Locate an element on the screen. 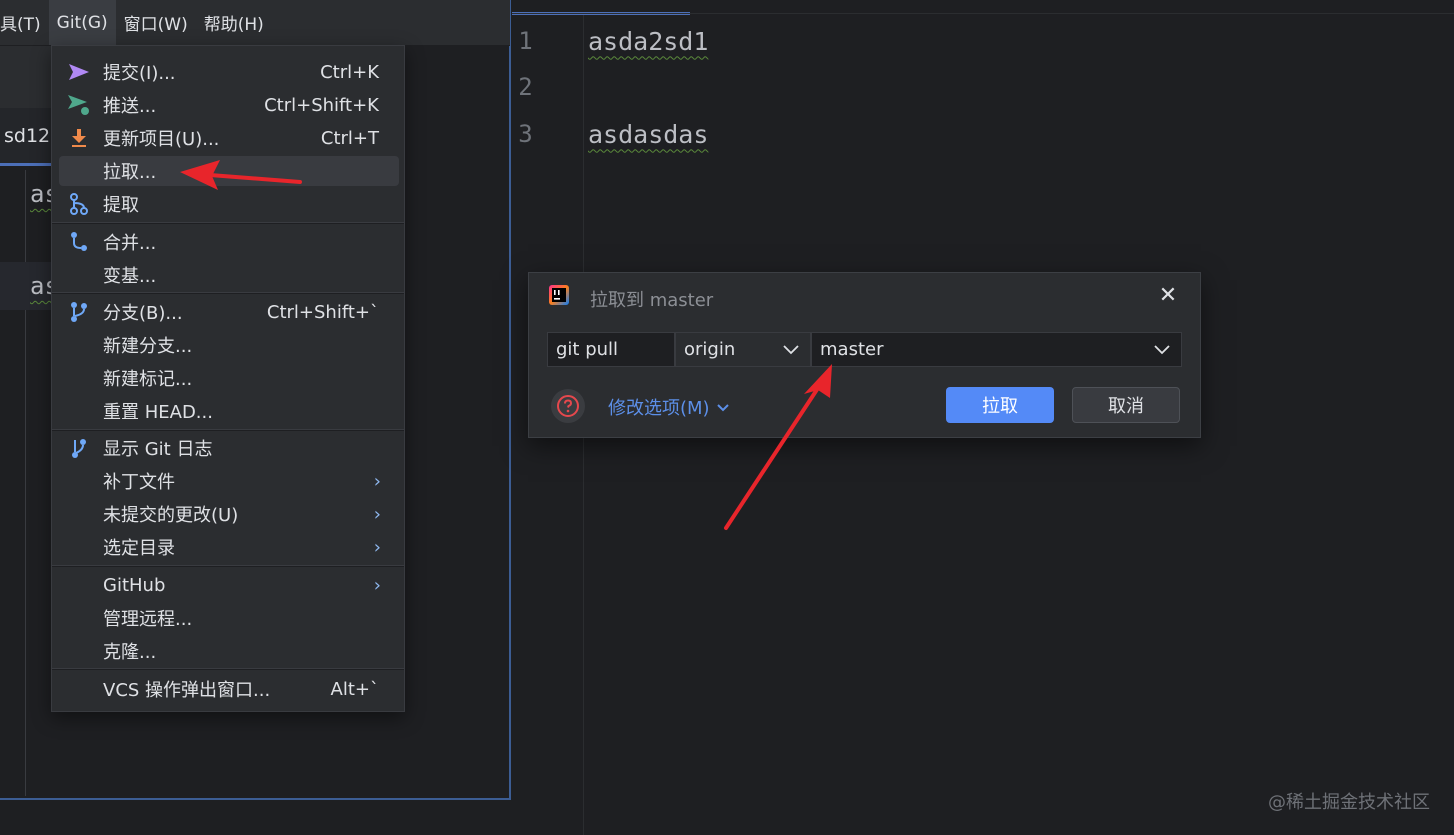 The image size is (1454, 835). menu-tools: 具(T) is located at coordinates (24, 22).